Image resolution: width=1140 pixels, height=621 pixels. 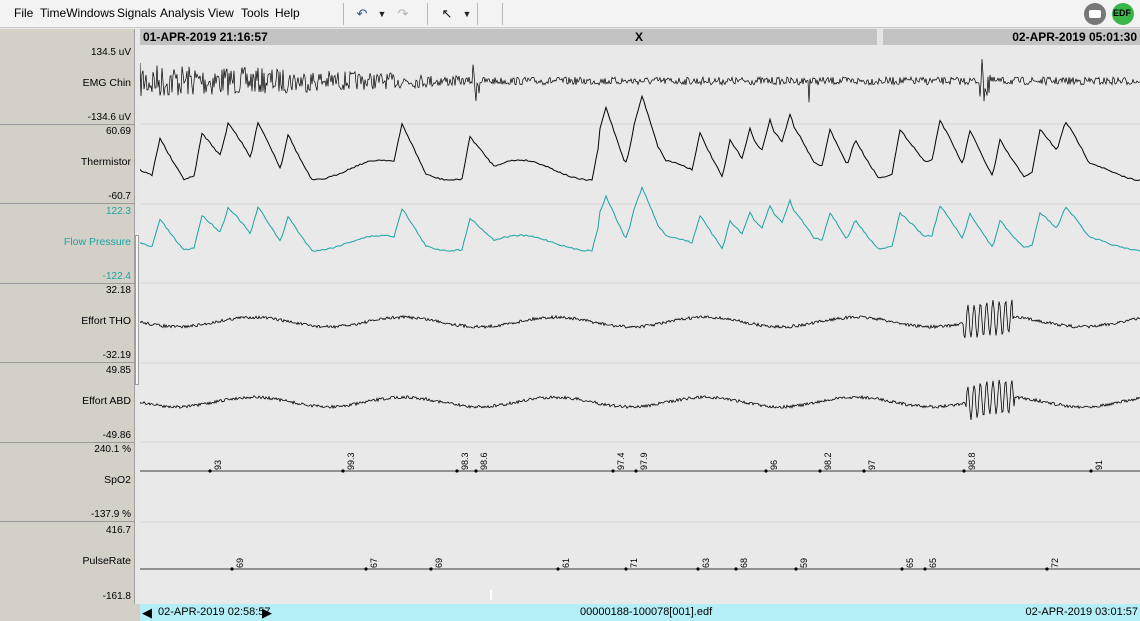 What do you see at coordinates (933, 563) in the screenshot?
I see `pulse-value-label: 65` at bounding box center [933, 563].